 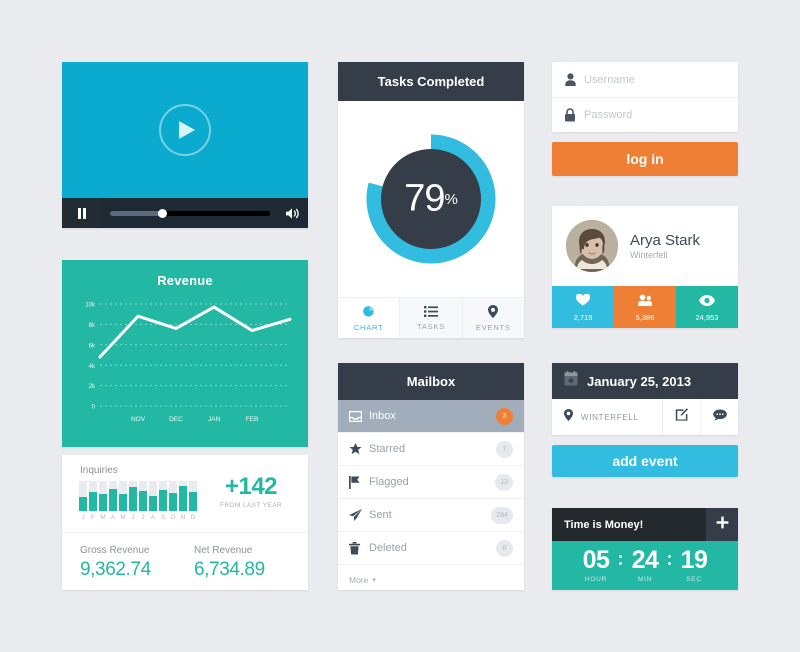 I want to click on video-player-card, so click(x=185, y=145).